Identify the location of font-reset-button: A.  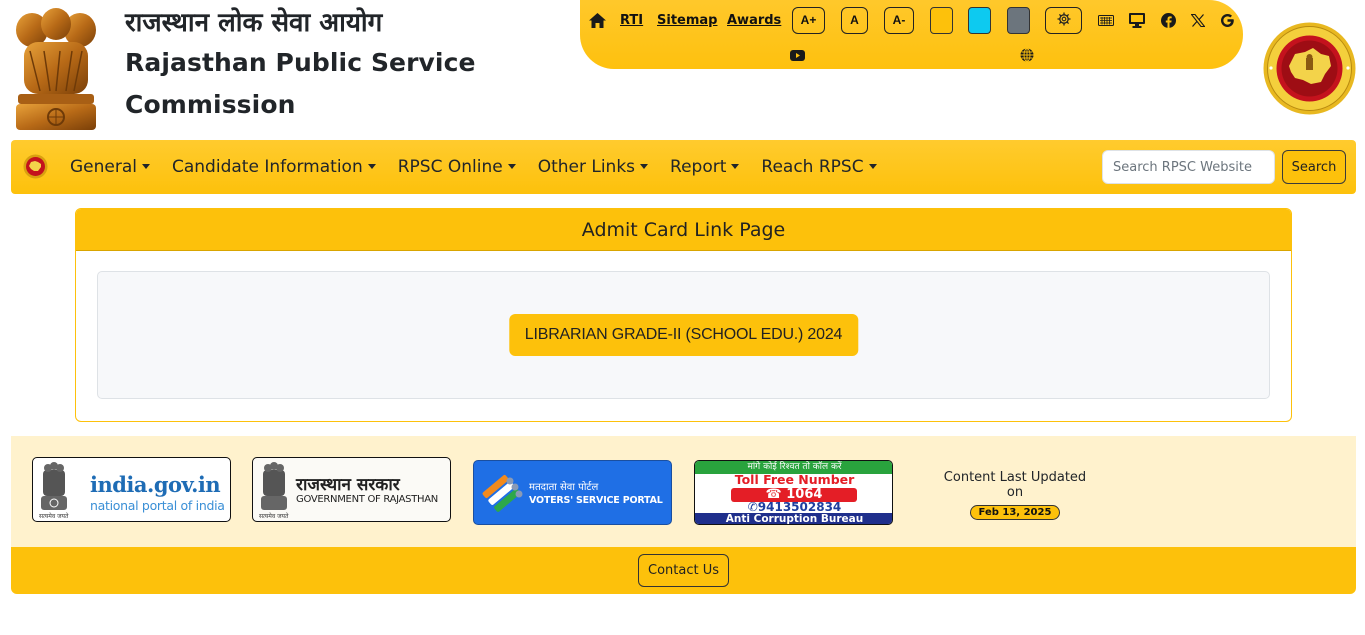
(854, 20).